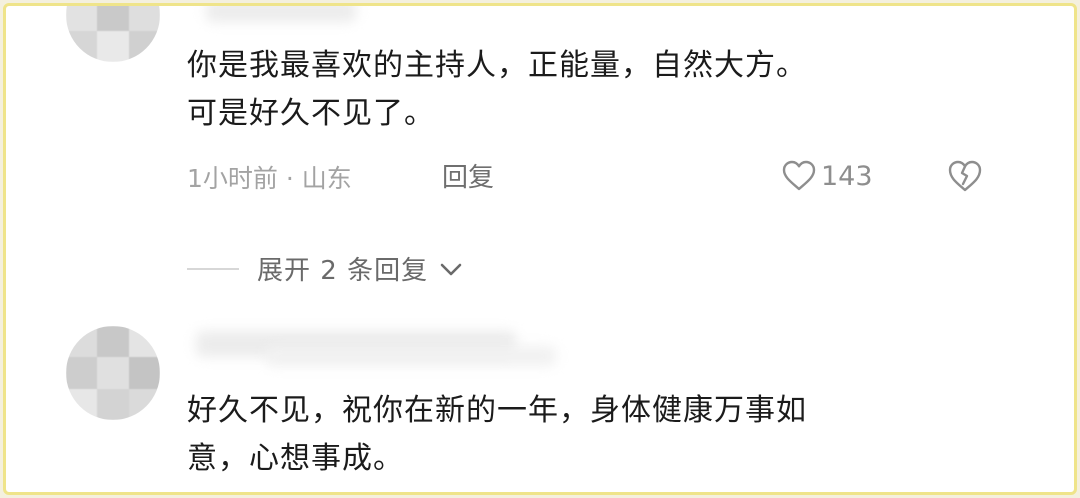 Image resolution: width=1080 pixels, height=498 pixels. I want to click on expand-replies: 展开 2 条回复, so click(325, 268).